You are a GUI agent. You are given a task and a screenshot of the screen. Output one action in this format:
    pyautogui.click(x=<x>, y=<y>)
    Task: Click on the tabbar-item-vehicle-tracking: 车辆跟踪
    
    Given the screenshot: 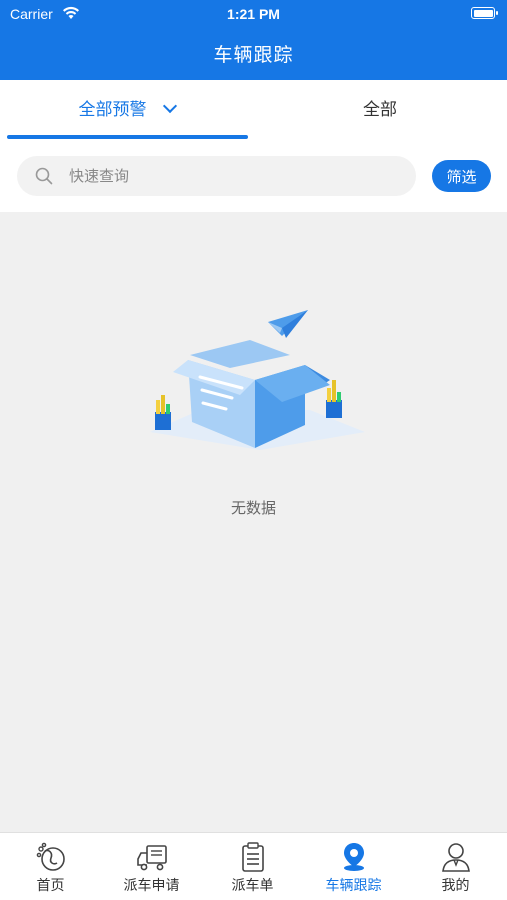 What is the action you would take?
    pyautogui.click(x=353, y=866)
    